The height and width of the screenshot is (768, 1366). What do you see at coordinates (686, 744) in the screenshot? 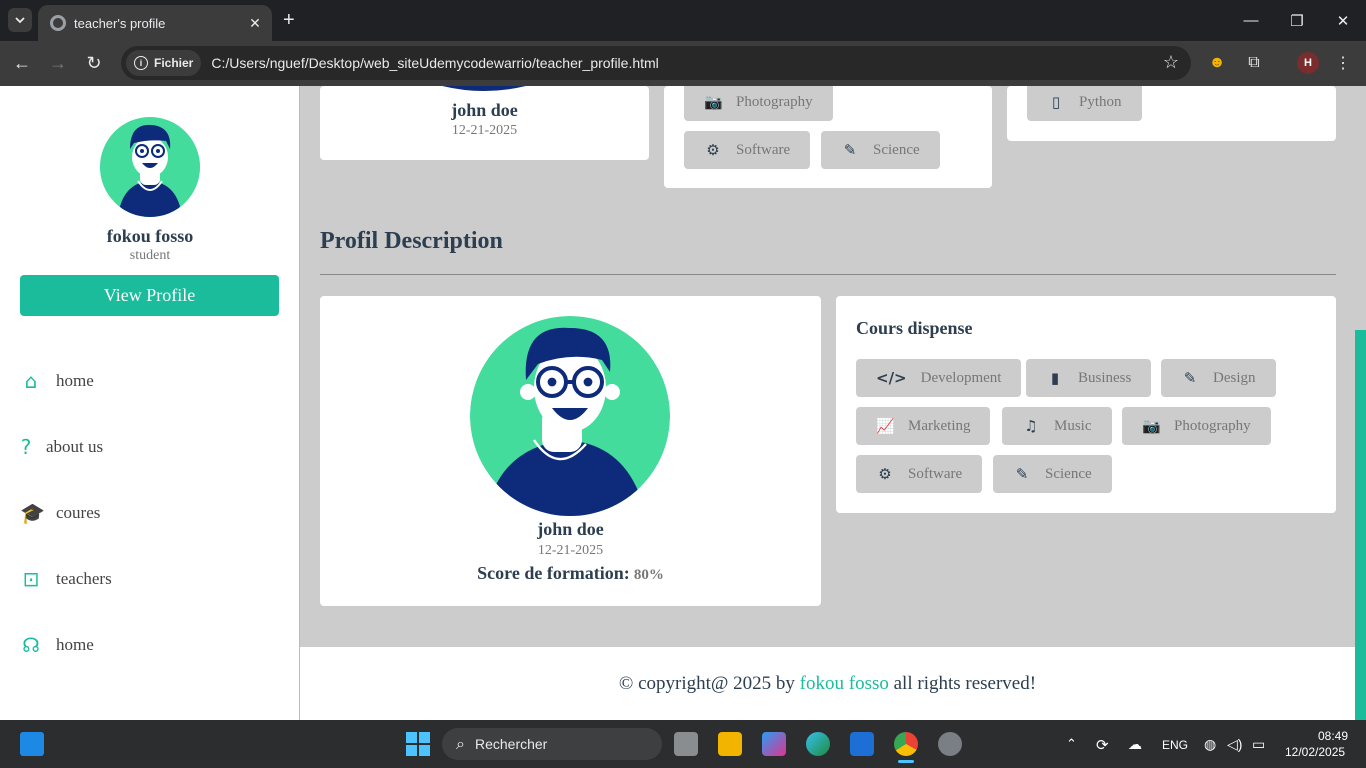
I see `task-view-icon` at bounding box center [686, 744].